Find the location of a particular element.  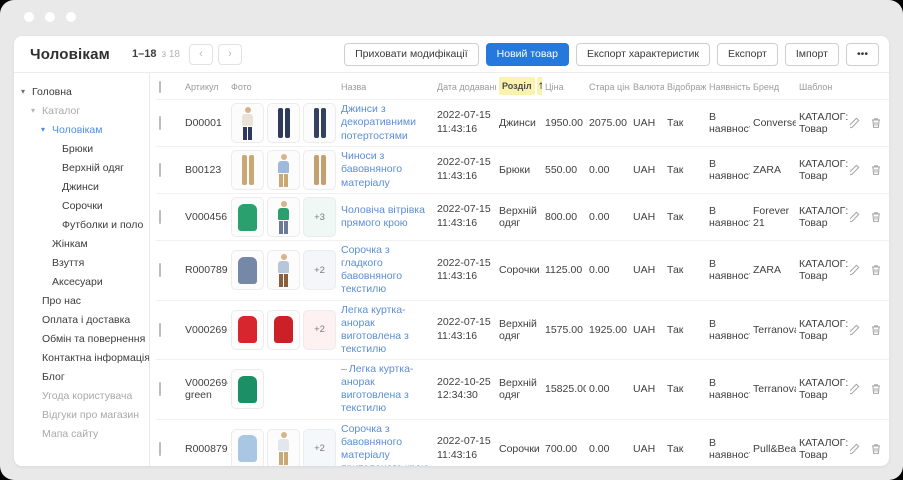

sidebar-item-5: ▾Верхній одяг is located at coordinates (85, 167).